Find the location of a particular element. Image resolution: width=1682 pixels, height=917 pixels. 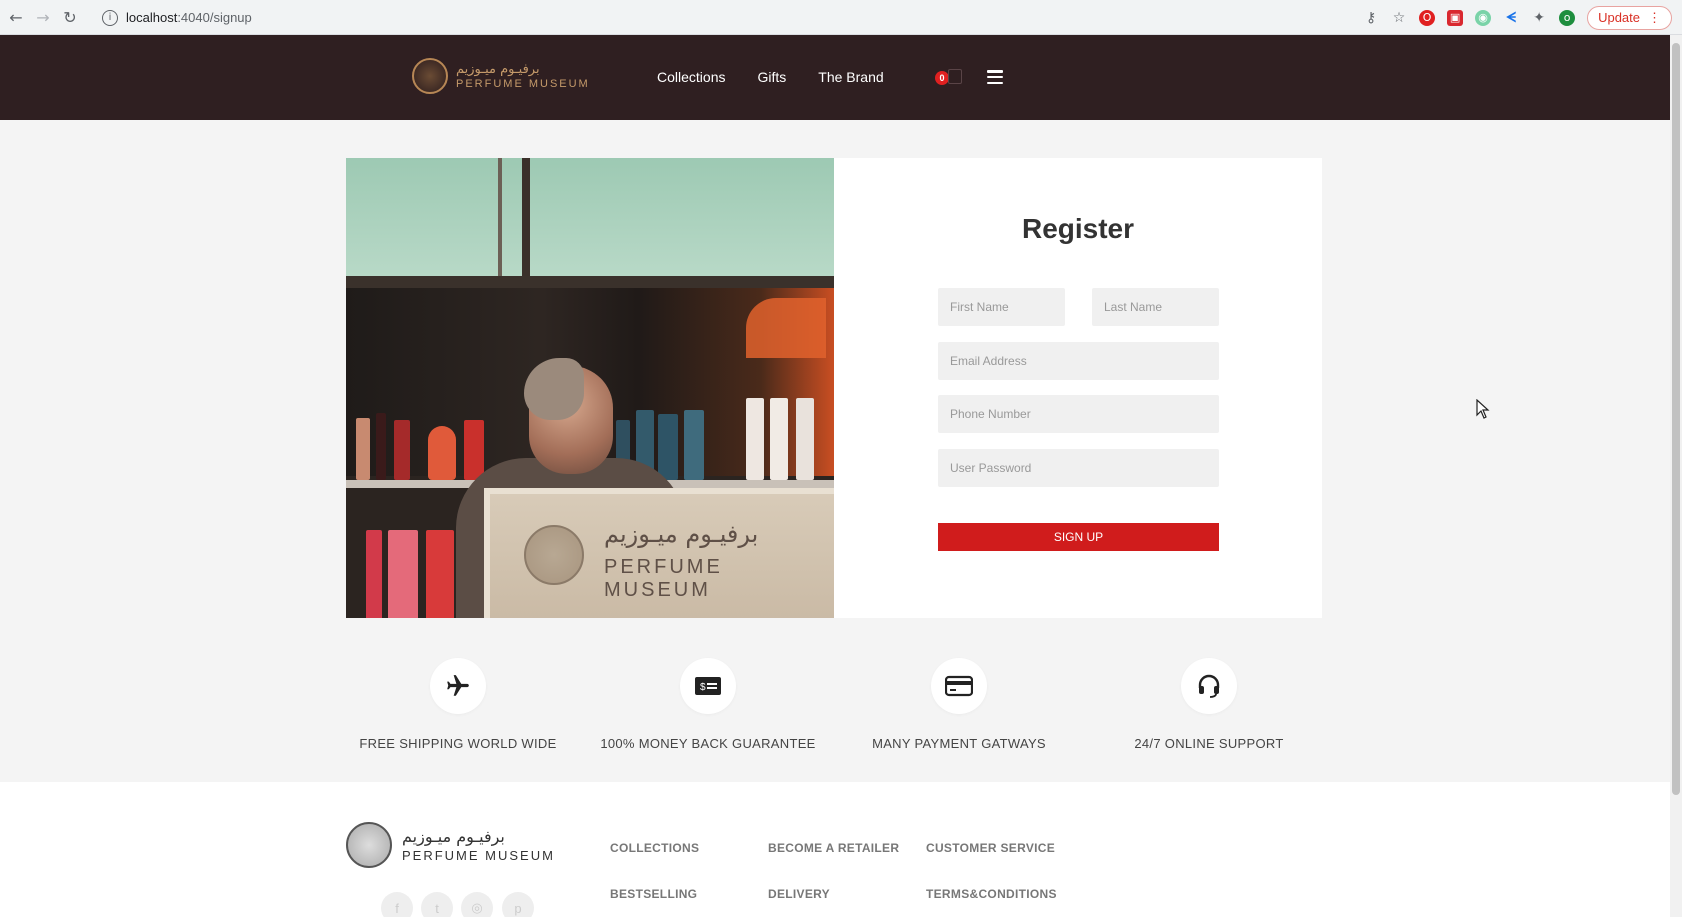

update-button: Update ⋮ is located at coordinates (1629, 17).